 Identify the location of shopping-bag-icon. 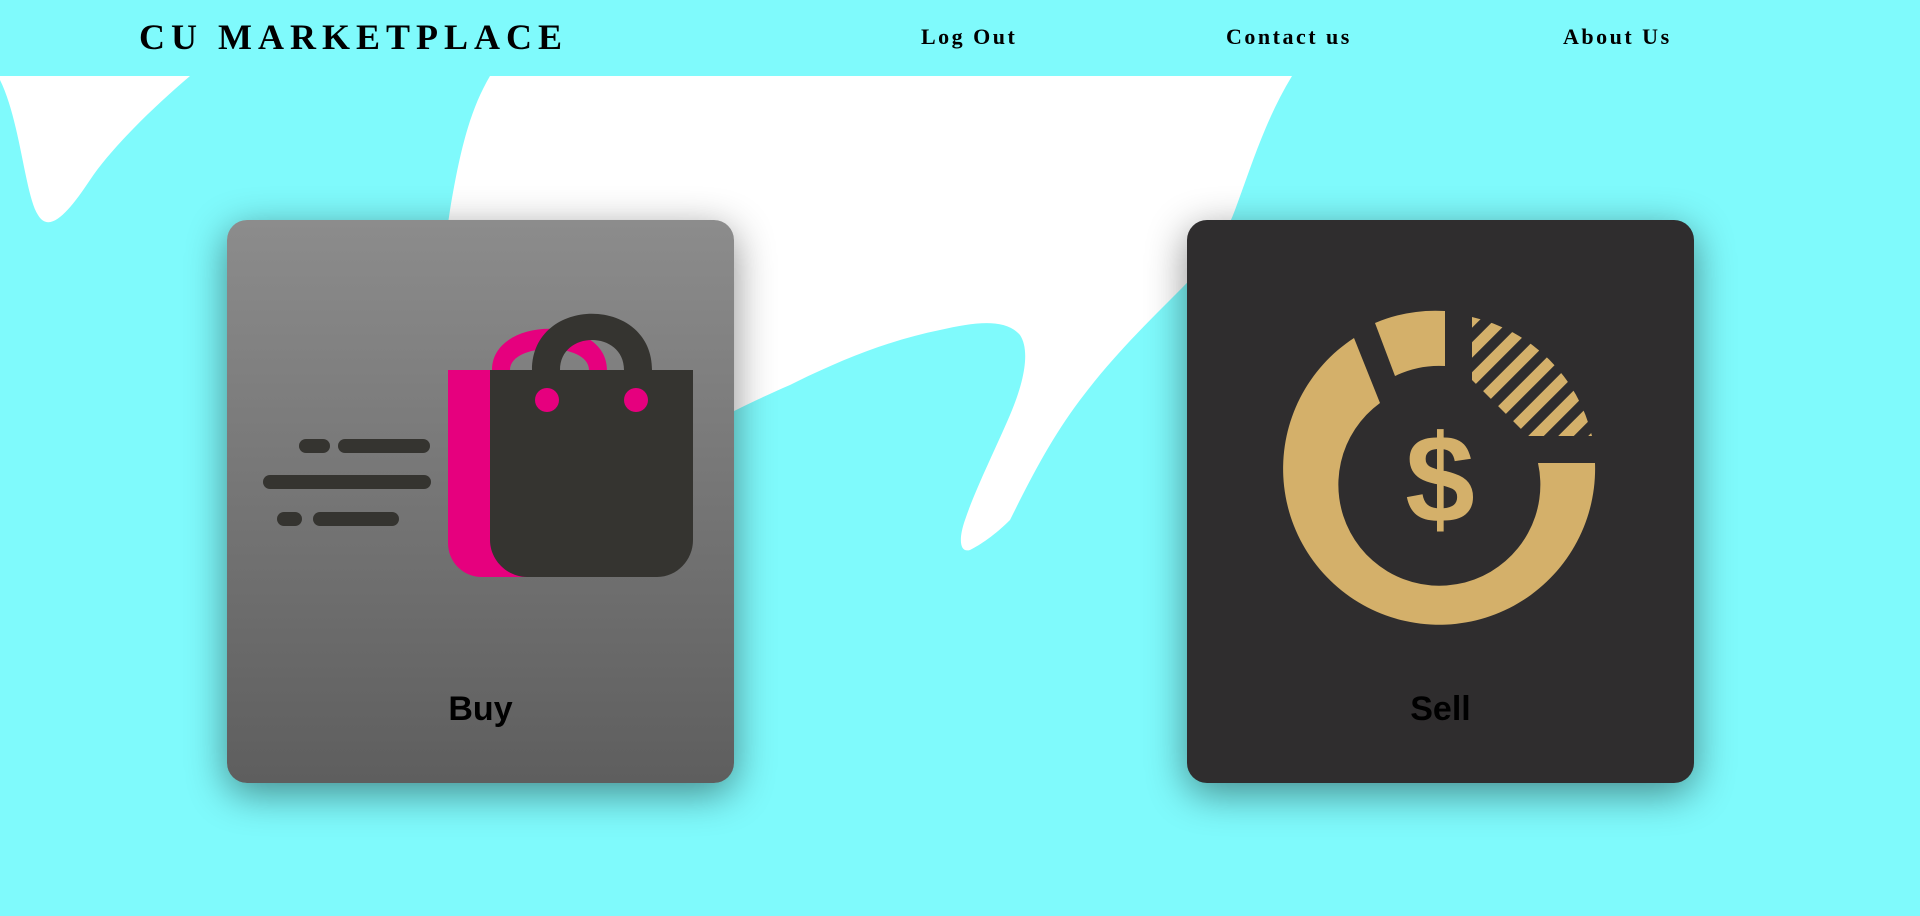
(478, 445).